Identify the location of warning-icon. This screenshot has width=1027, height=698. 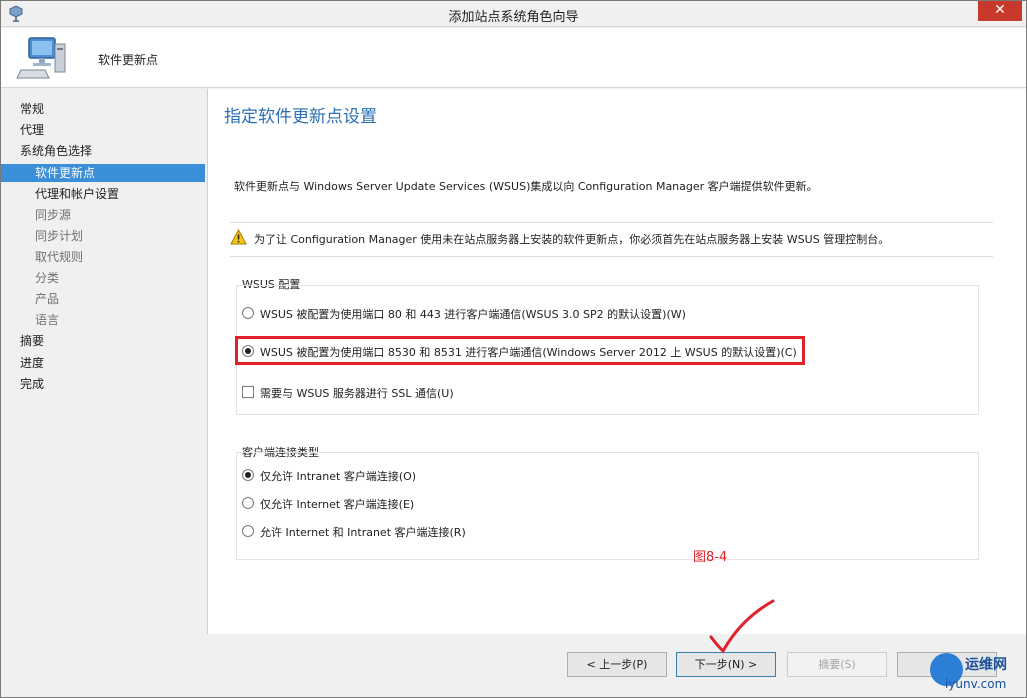
(238, 237).